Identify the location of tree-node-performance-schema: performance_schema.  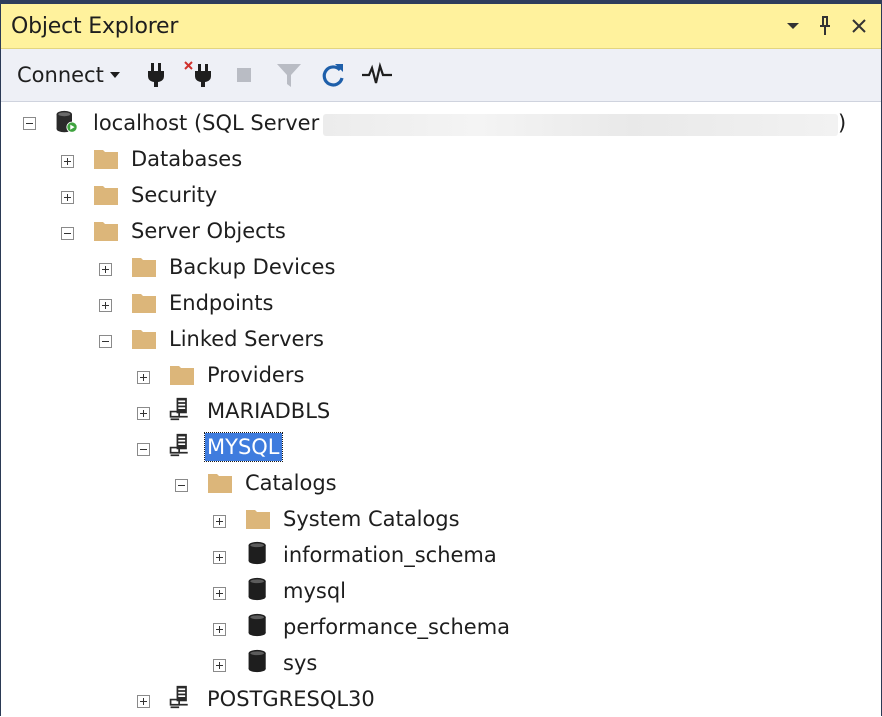
(441, 627).